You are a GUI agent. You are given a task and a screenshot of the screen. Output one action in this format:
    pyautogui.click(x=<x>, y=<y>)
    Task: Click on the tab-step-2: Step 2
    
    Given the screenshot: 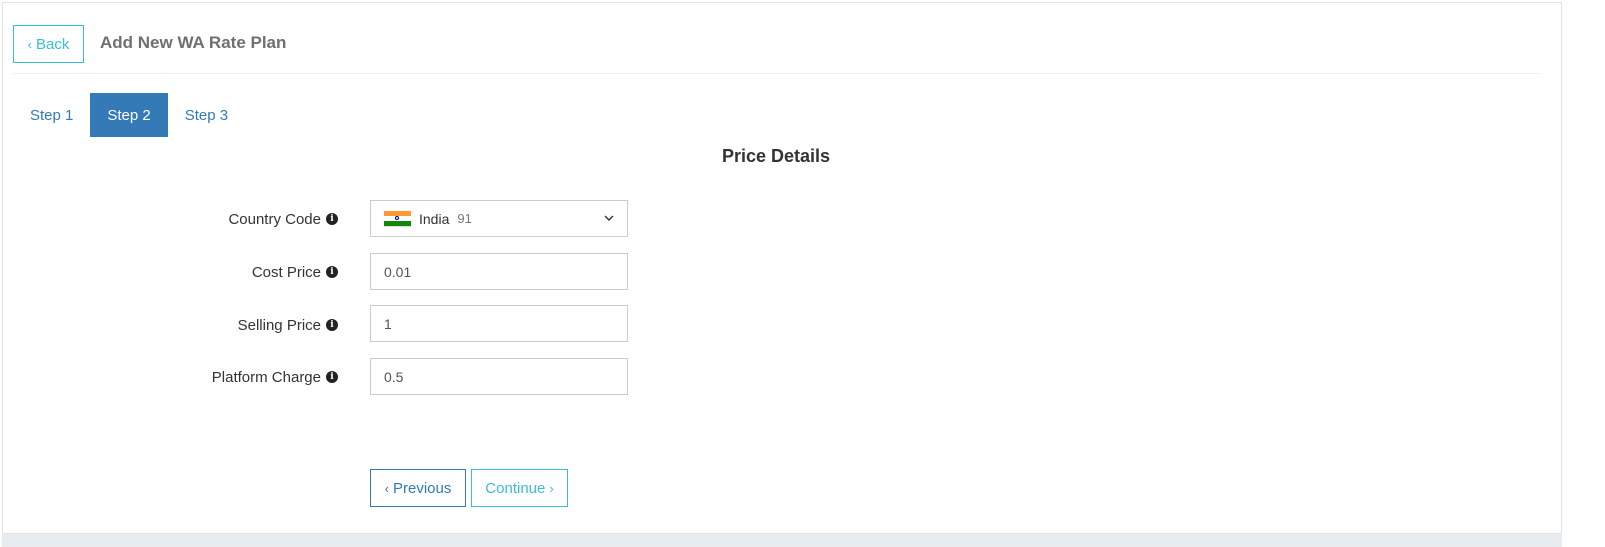 What is the action you would take?
    pyautogui.click(x=129, y=115)
    